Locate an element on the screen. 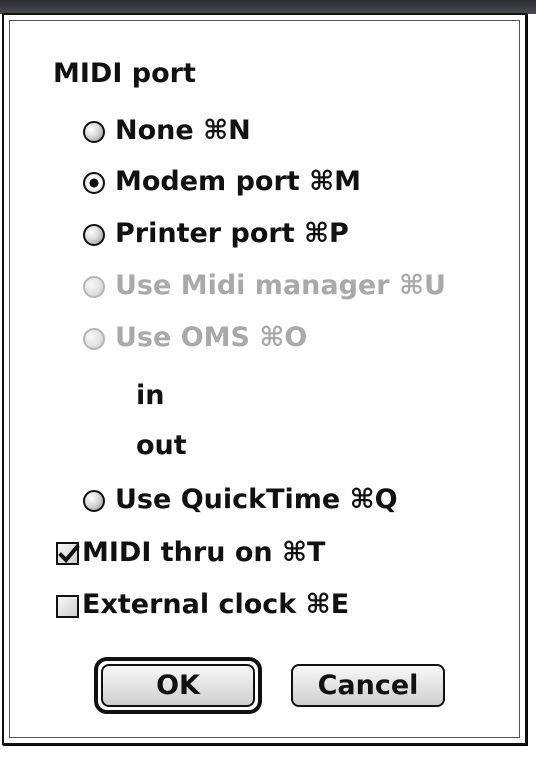 This screenshot has height=757, width=536. oms-out-label: out is located at coordinates (161, 445).